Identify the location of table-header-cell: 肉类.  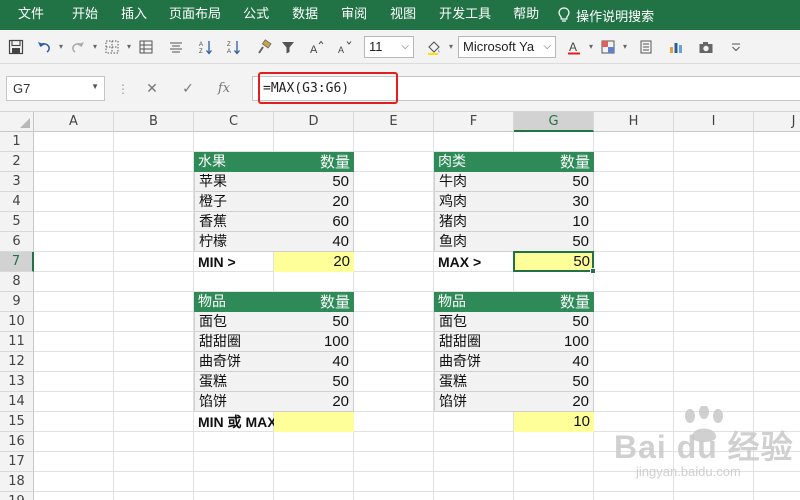
(474, 162).